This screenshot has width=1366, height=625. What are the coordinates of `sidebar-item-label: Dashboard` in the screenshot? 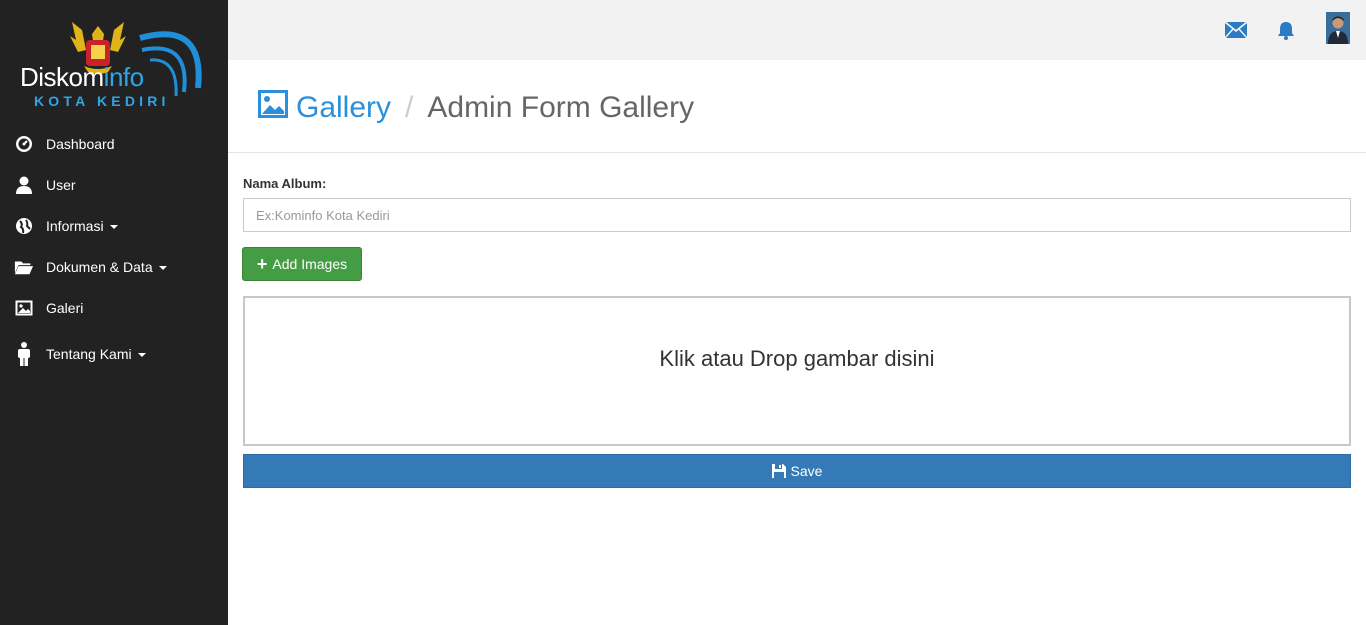 It's located at (80, 144).